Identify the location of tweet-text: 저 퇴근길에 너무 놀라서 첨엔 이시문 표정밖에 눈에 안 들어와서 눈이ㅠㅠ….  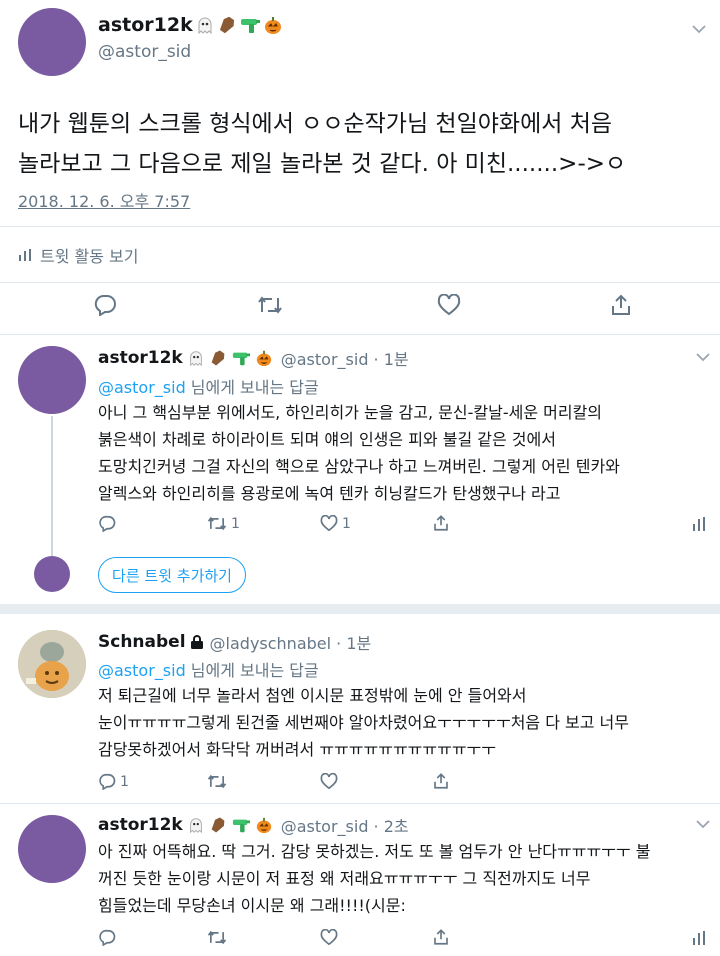
(405, 722).